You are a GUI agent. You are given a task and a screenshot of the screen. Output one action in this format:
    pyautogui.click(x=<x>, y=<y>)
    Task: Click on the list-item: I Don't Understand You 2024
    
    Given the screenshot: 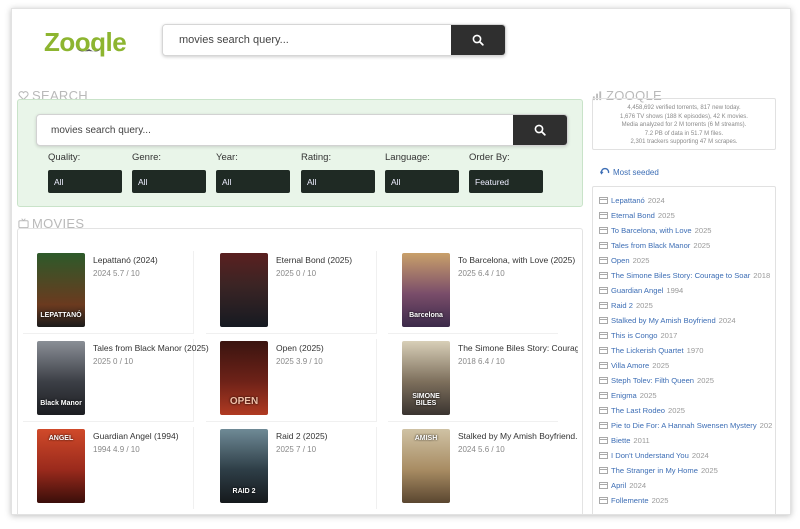 What is the action you would take?
    pyautogui.click(x=688, y=455)
    